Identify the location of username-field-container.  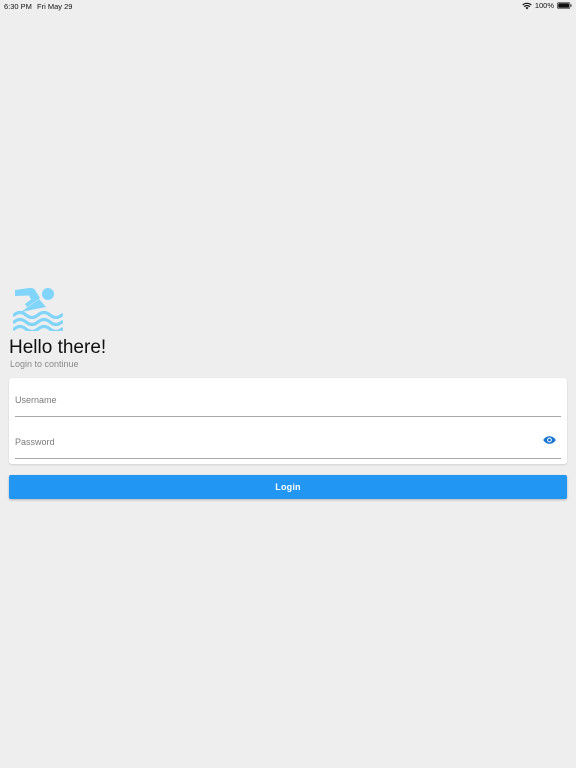
(288, 398).